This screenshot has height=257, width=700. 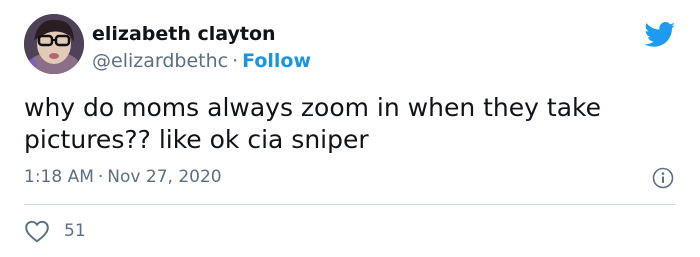 I want to click on avatar, so click(x=54, y=44).